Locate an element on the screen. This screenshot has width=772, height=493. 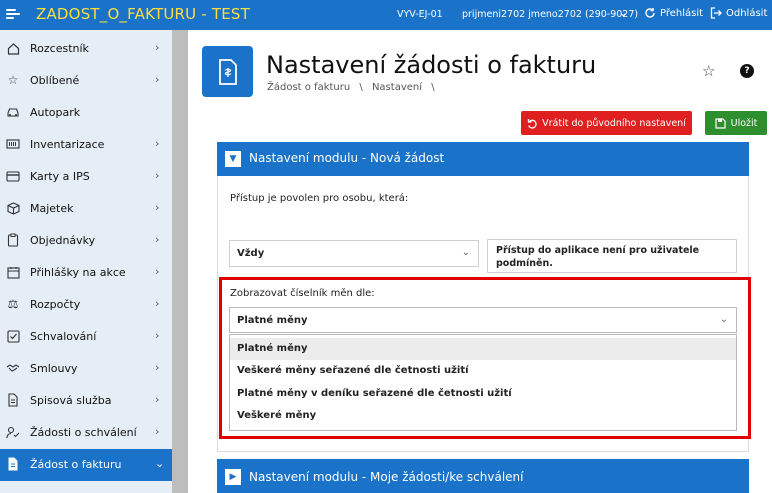
dropdown-option: Veškeré měny is located at coordinates (483, 416).